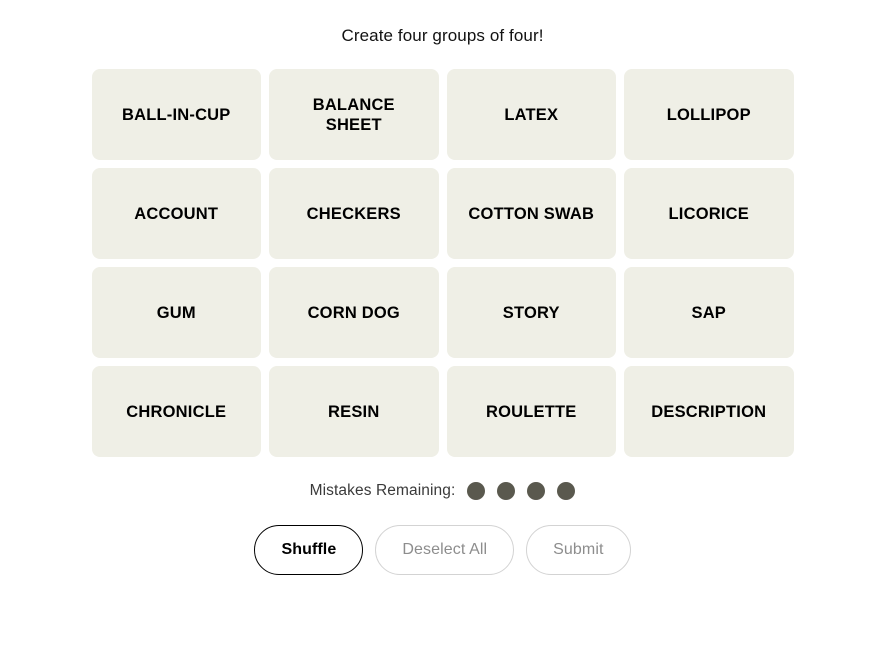 The width and height of the screenshot is (885, 645). I want to click on tile-description: DESCRIPTION, so click(709, 411).